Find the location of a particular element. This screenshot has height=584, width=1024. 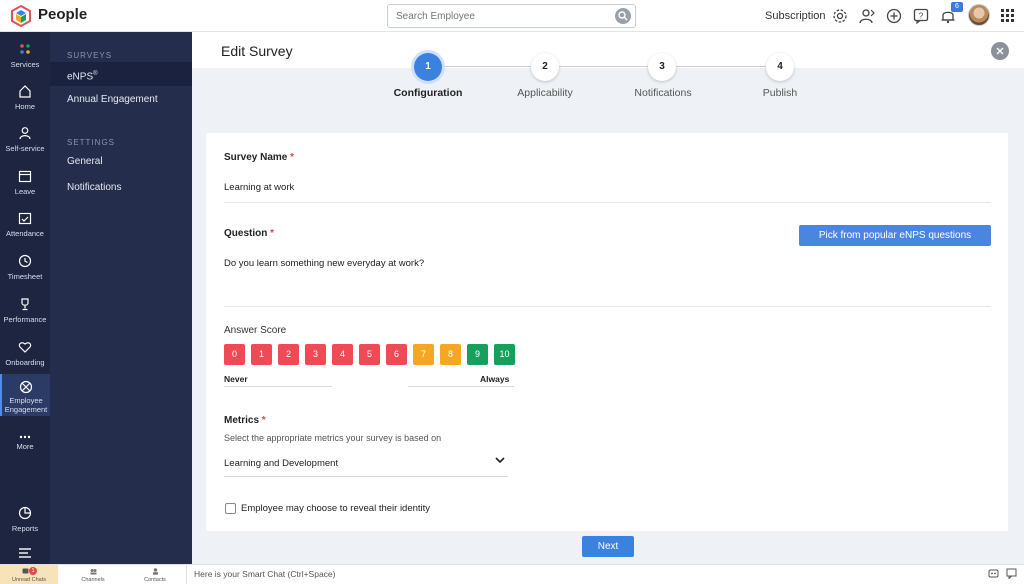

channels-icon is located at coordinates (93, 572).